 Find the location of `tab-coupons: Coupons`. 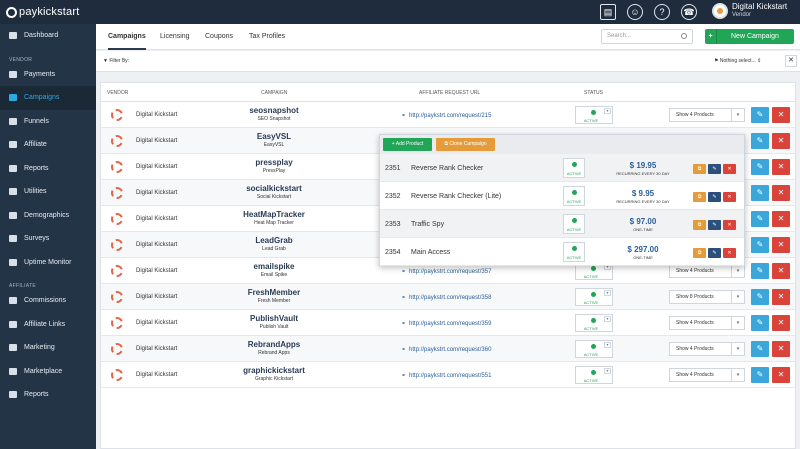

tab-coupons: Coupons is located at coordinates (219, 37).